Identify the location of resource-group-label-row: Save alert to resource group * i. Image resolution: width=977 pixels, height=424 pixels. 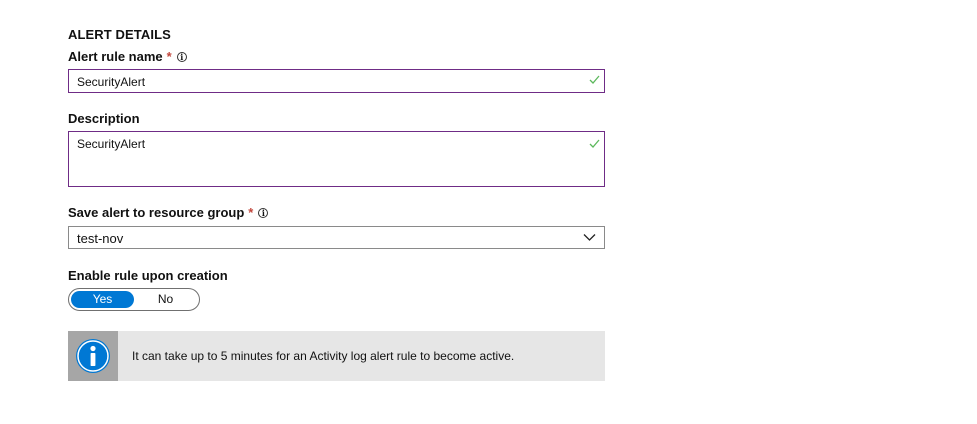
(168, 212).